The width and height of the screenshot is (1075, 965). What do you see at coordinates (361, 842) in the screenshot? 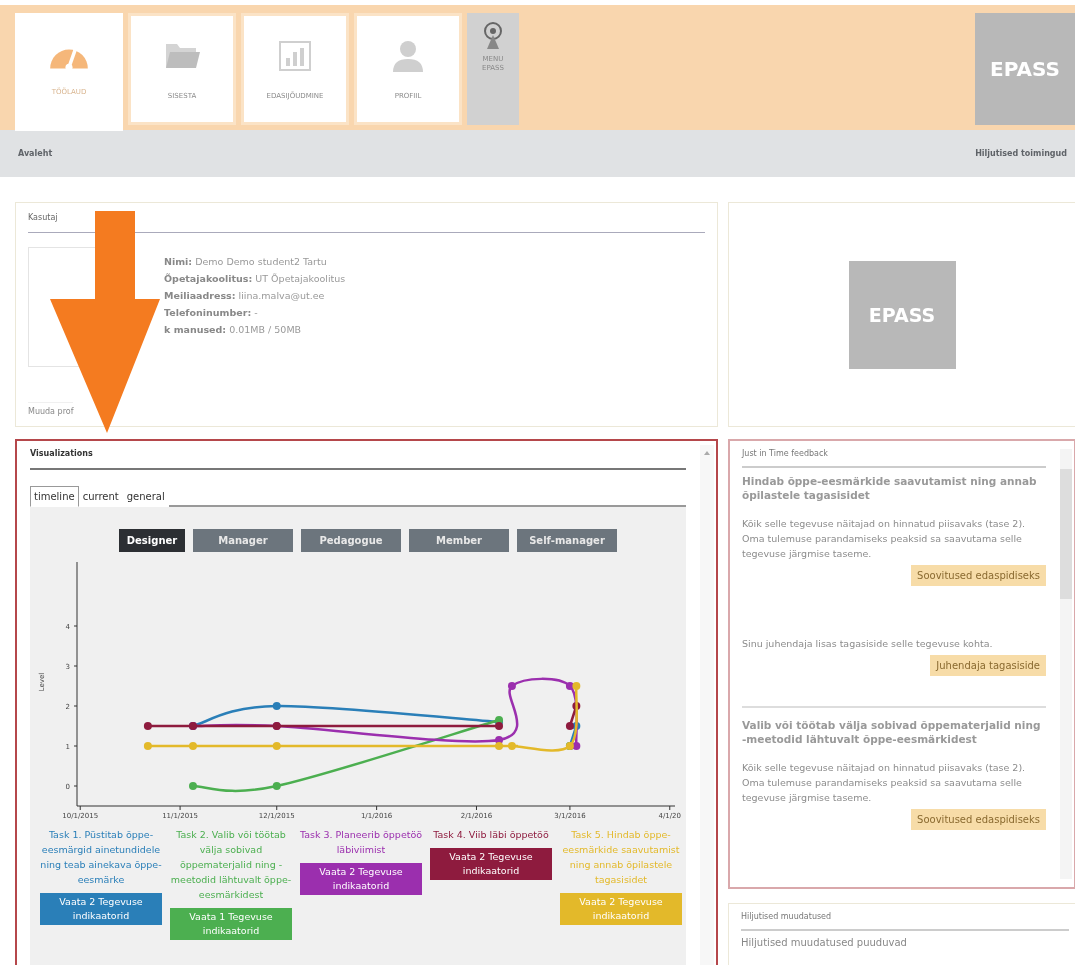
I see `task-description: Task 3. Planeerib õppetöö läbiviimist` at bounding box center [361, 842].